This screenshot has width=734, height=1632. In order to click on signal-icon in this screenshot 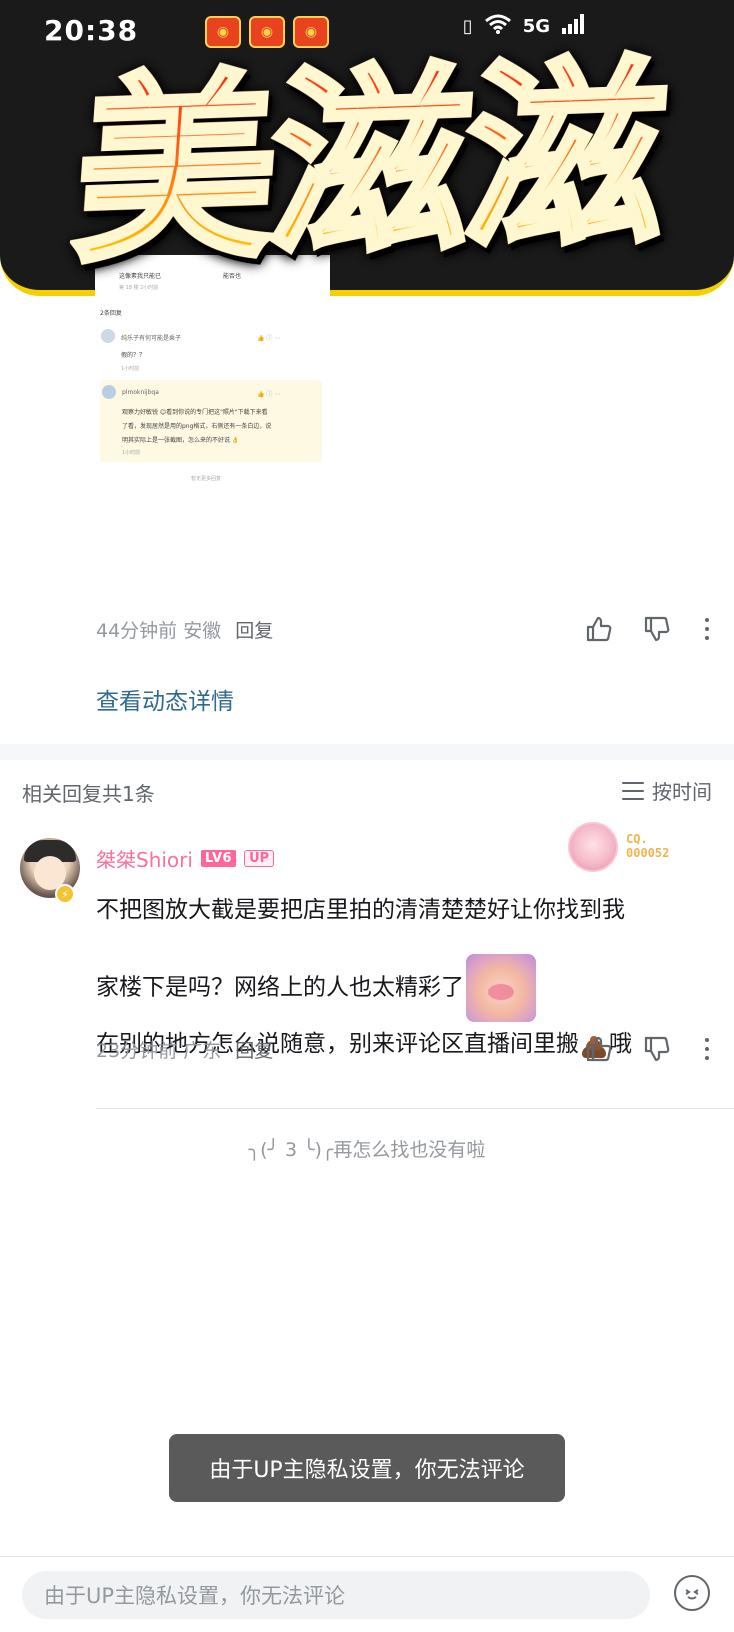, I will do `click(573, 26)`.